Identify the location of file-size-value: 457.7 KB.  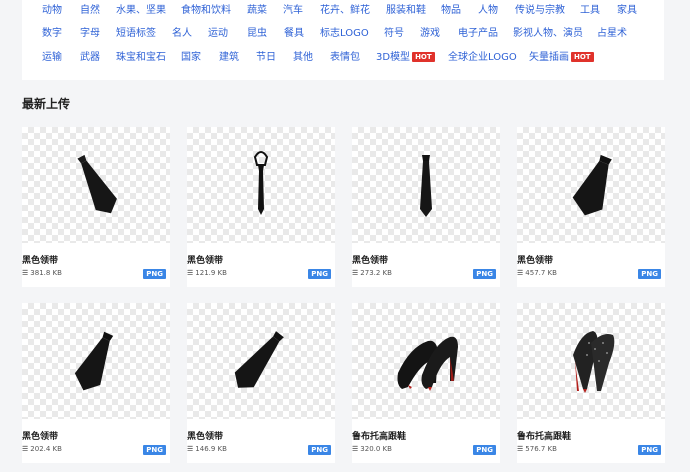
(541, 273).